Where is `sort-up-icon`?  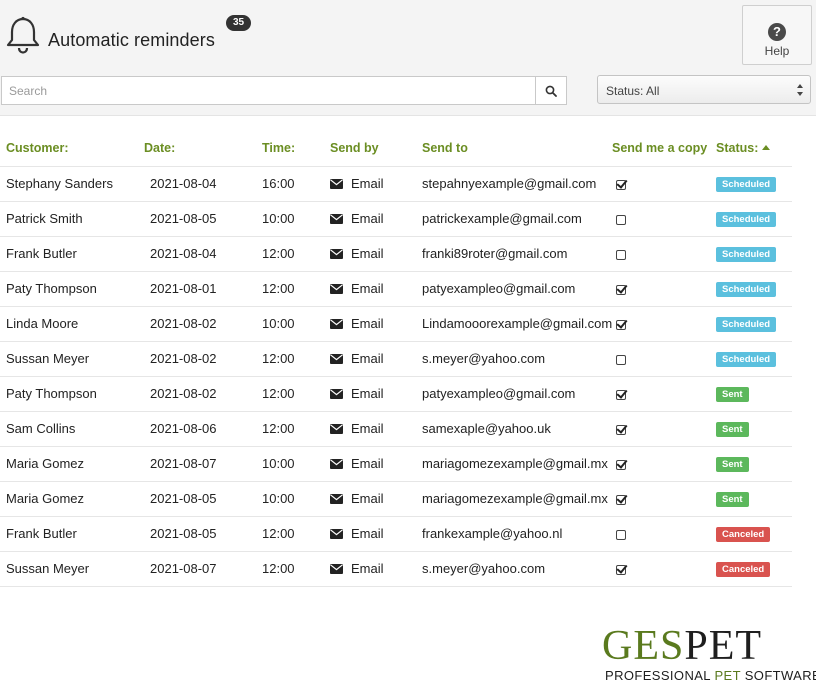
sort-up-icon is located at coordinates (766, 147).